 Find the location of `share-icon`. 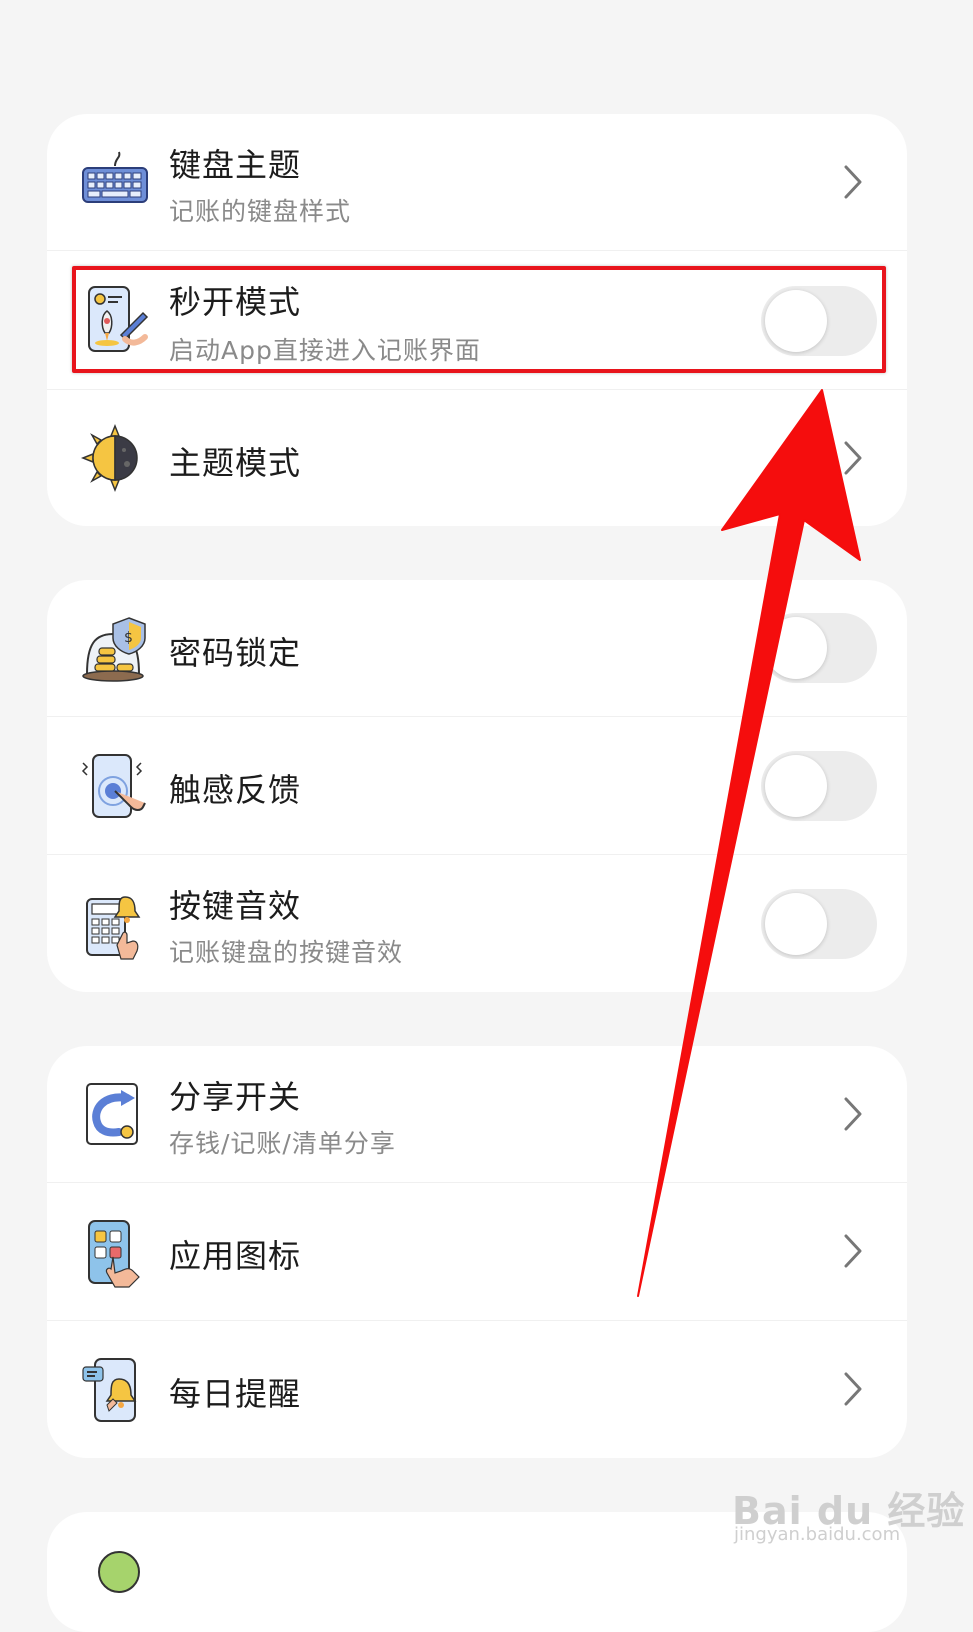

share-icon is located at coordinates (112, 1114).